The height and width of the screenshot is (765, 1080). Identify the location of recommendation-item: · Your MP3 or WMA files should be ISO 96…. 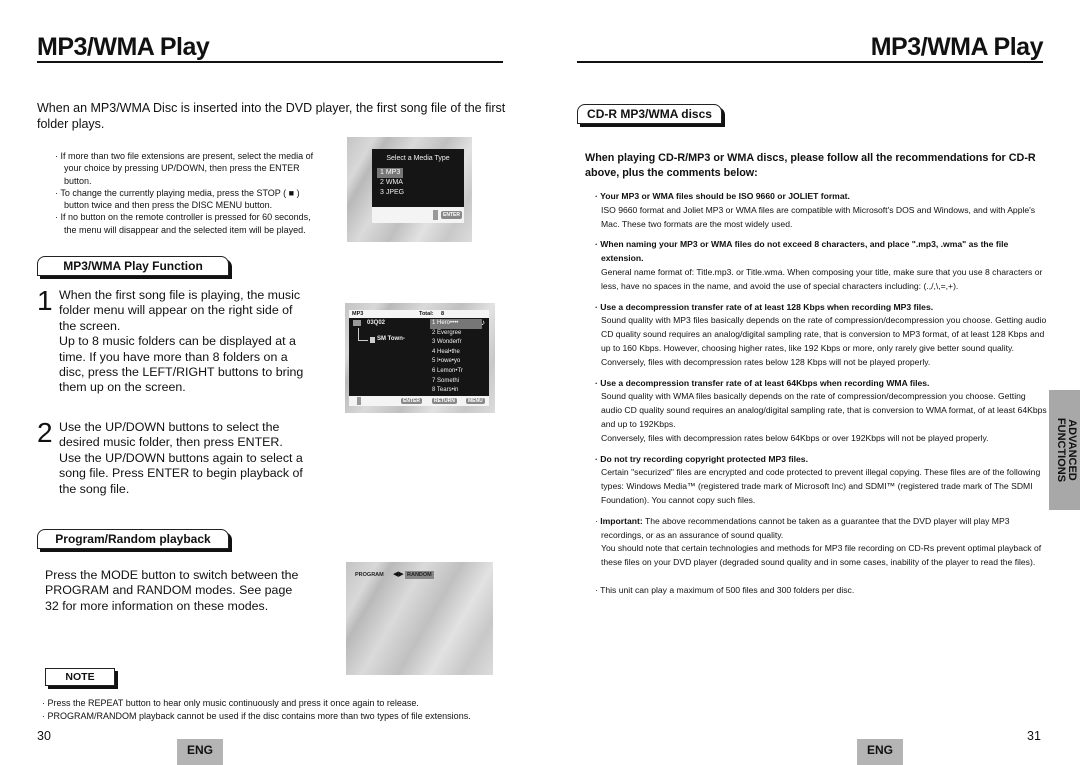
(821, 210).